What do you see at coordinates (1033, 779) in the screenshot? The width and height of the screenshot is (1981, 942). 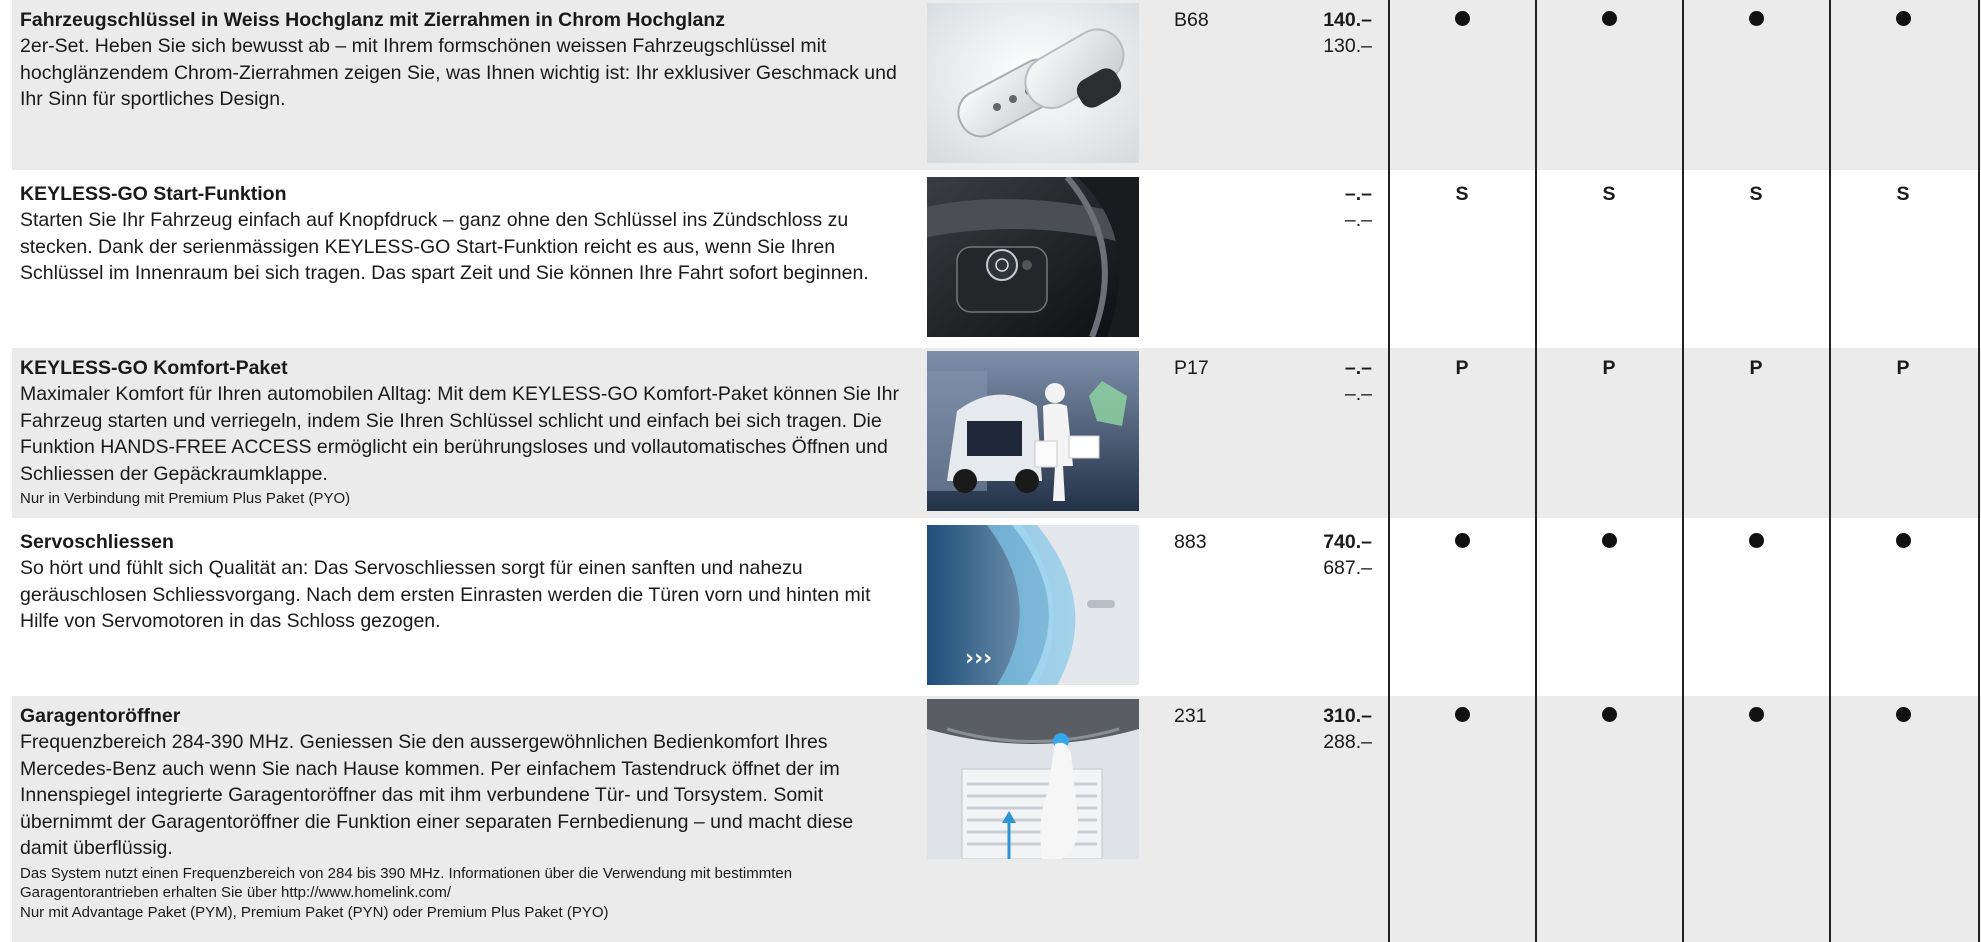 I see `garage-opener-image` at bounding box center [1033, 779].